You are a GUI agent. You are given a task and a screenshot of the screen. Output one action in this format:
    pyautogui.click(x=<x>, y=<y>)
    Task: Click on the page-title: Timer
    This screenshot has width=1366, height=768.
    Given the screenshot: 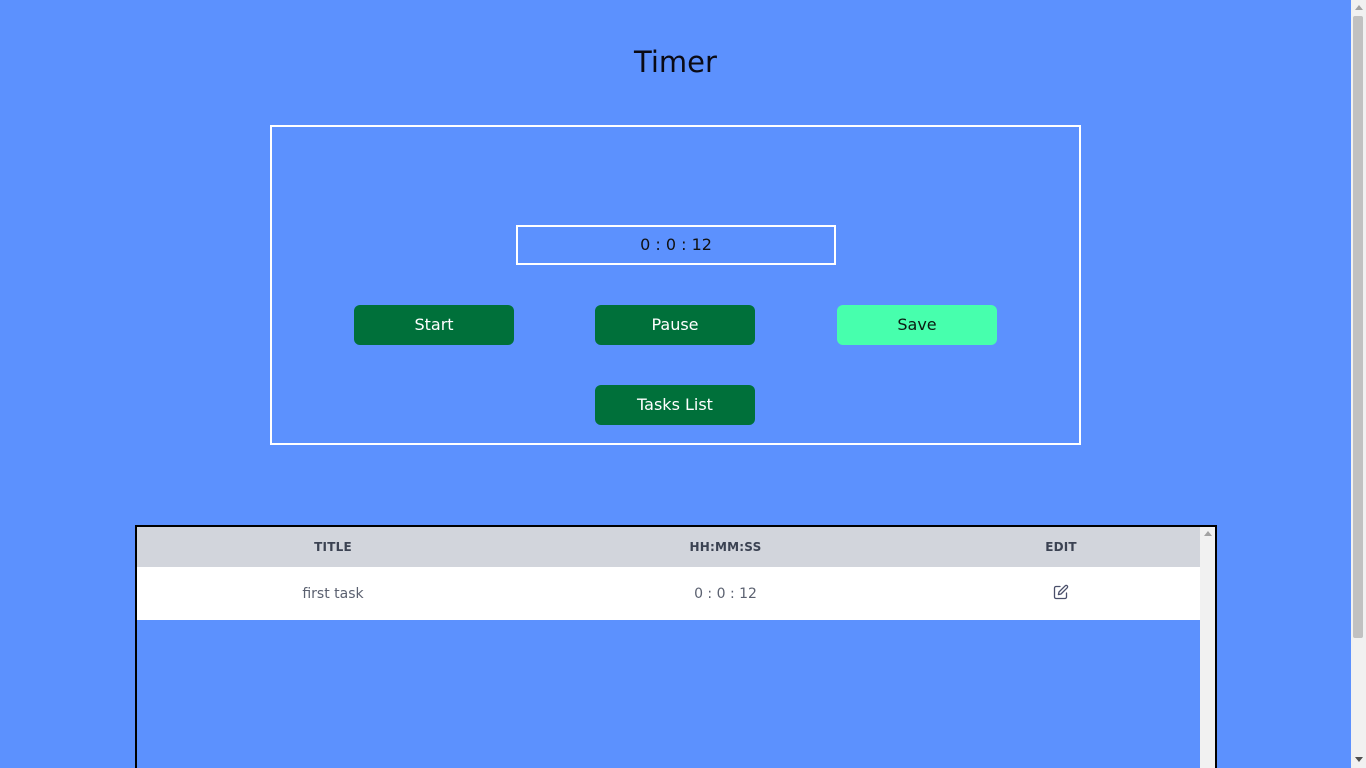 What is the action you would take?
    pyautogui.click(x=675, y=62)
    